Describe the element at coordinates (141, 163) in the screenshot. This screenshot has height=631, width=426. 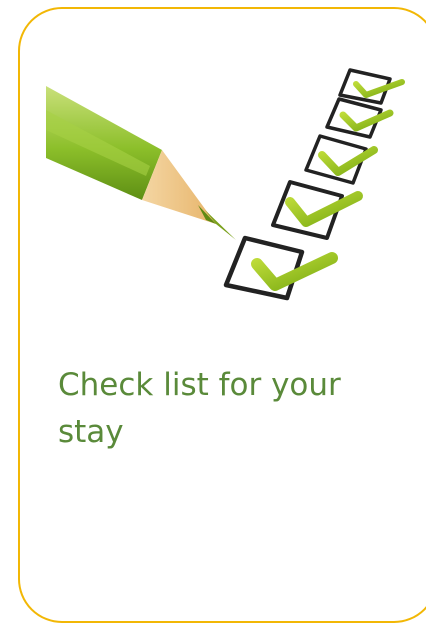
I see `pencil-icon` at that location.